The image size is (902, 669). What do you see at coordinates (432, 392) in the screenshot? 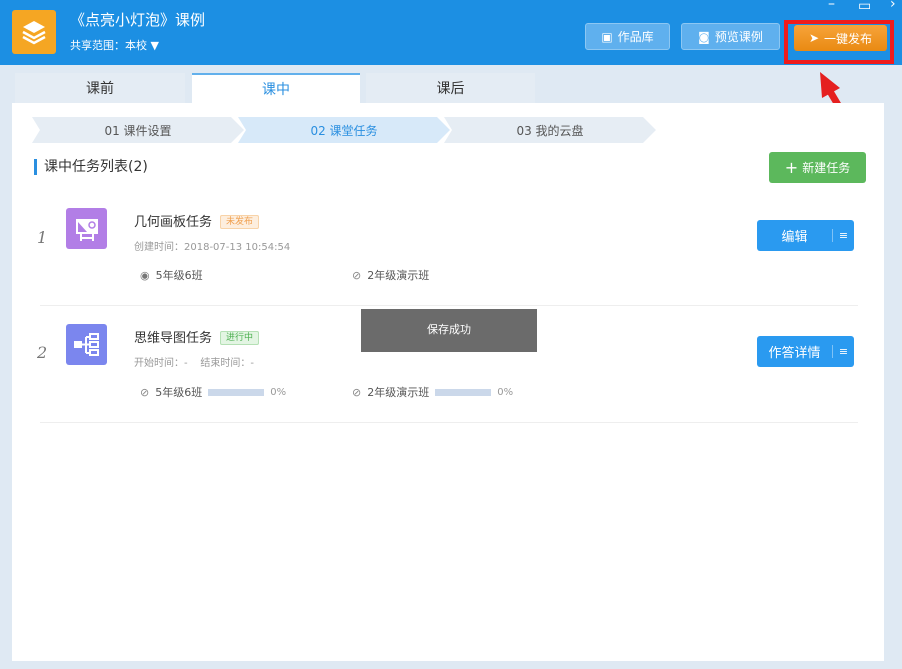
I see `class-item: ⊘ 2年级演示班 0%` at bounding box center [432, 392].